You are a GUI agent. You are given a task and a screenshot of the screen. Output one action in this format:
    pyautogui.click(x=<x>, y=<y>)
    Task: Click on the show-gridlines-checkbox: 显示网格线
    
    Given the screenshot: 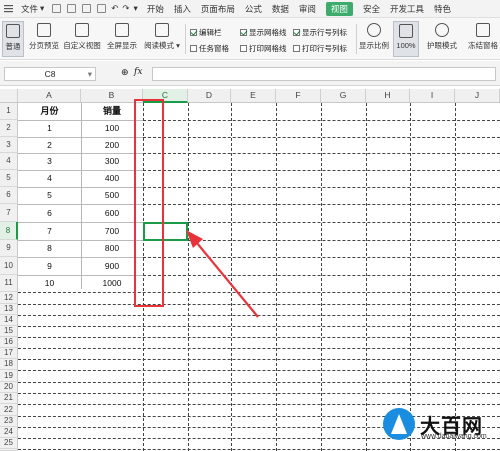 What is the action you would take?
    pyautogui.click(x=263, y=32)
    